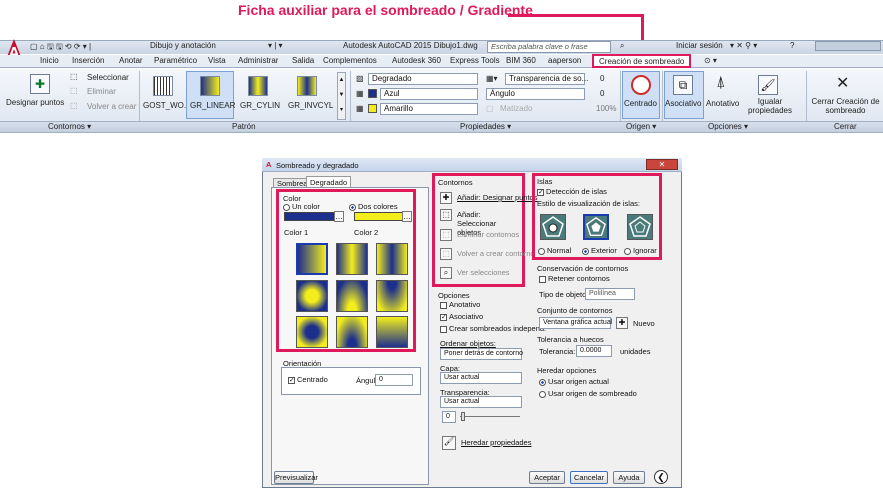  I want to click on shade-field: Matizado, so click(516, 108).